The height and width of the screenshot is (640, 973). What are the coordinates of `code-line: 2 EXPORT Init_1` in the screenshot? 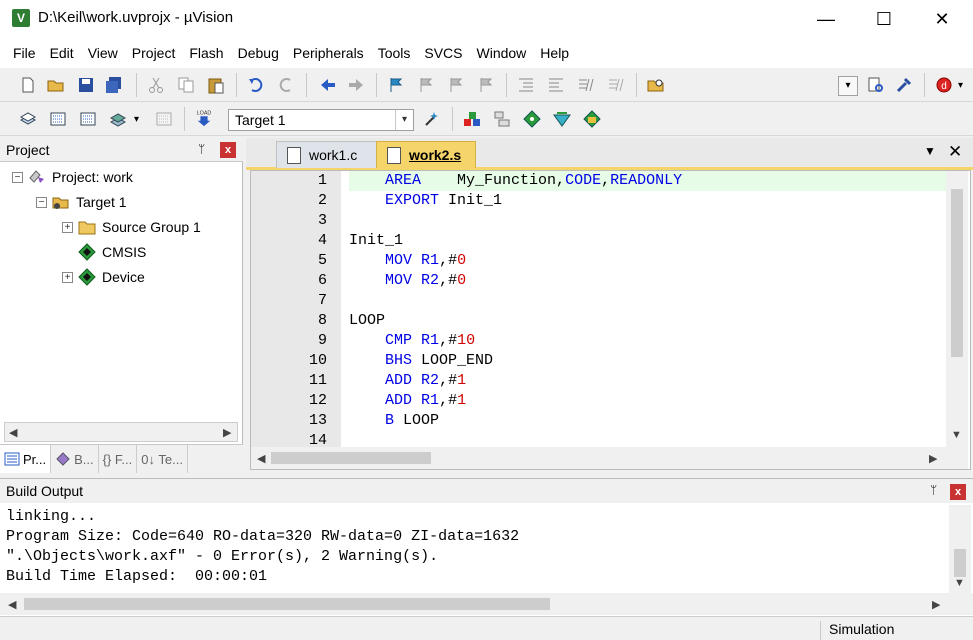 It's located at (598, 201).